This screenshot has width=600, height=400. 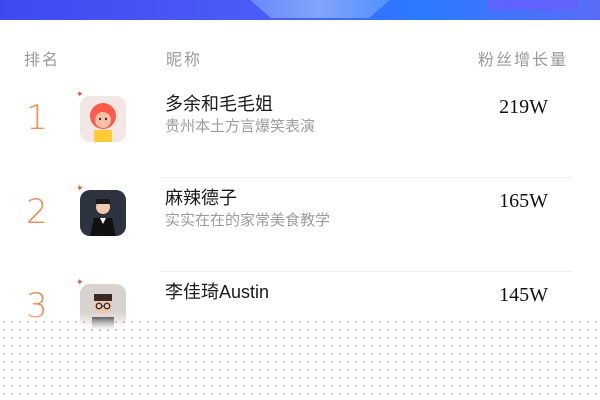 I want to click on header-rank: 排名, so click(x=42, y=59).